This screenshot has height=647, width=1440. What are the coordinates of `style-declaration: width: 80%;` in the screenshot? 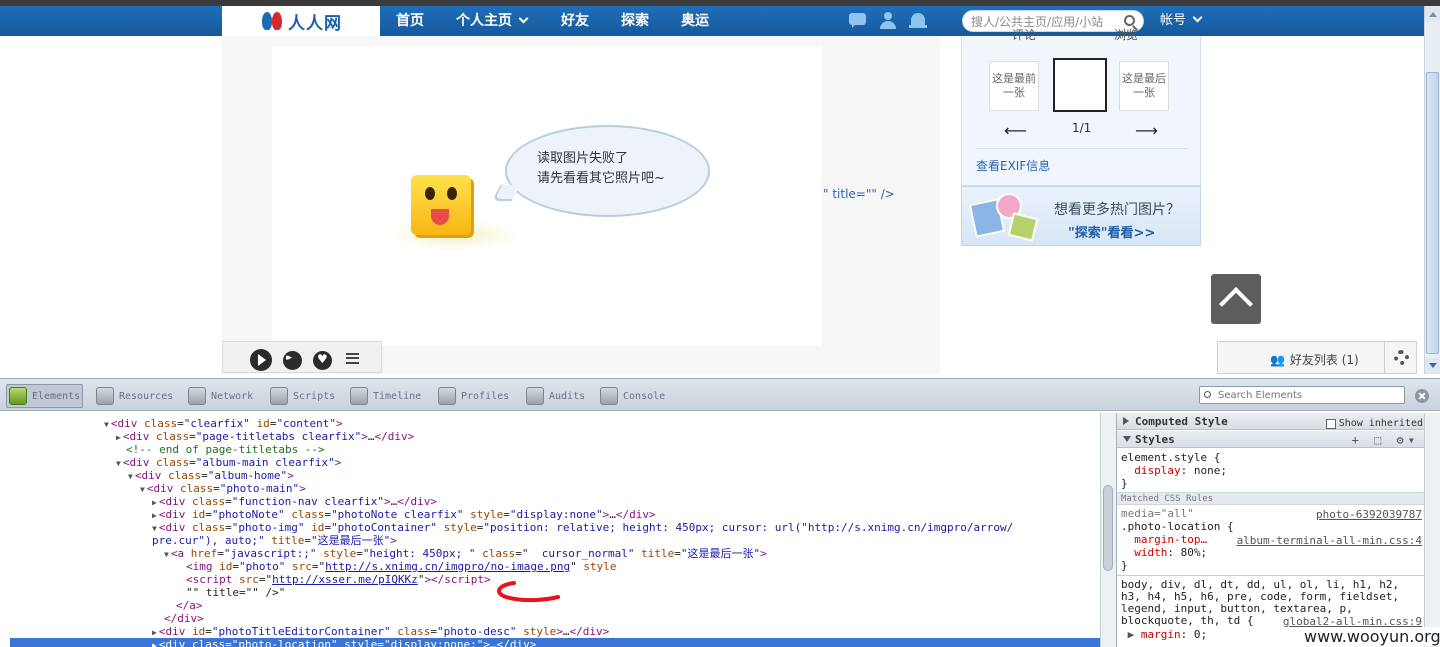 It's located at (1164, 553).